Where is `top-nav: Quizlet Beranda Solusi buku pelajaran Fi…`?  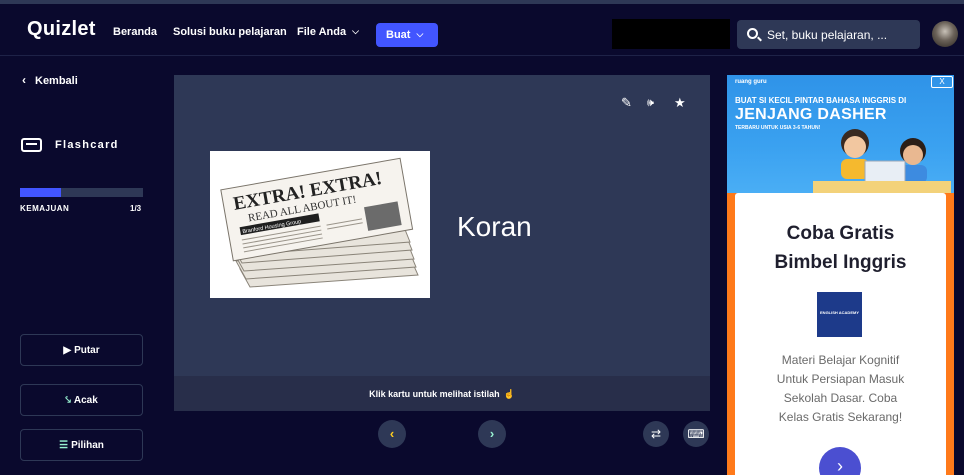 top-nav: Quizlet Beranda Solusi buku pelajaran Fi… is located at coordinates (482, 30).